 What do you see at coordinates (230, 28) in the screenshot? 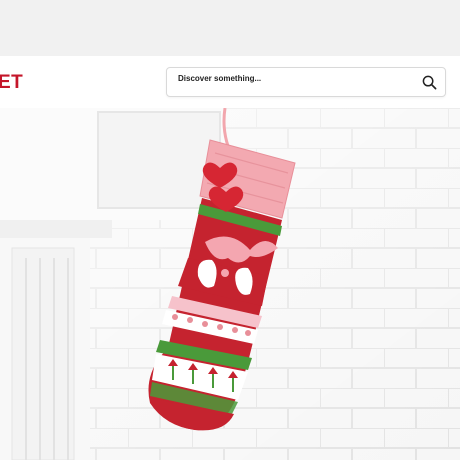
I see `top-banner` at bounding box center [230, 28].